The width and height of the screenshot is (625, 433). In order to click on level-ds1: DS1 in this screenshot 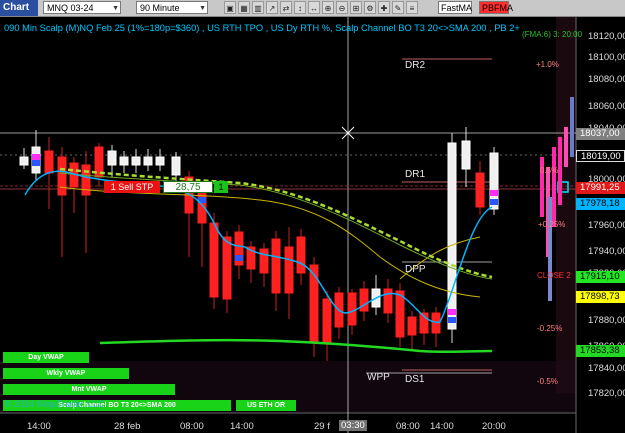, I will do `click(415, 379)`.